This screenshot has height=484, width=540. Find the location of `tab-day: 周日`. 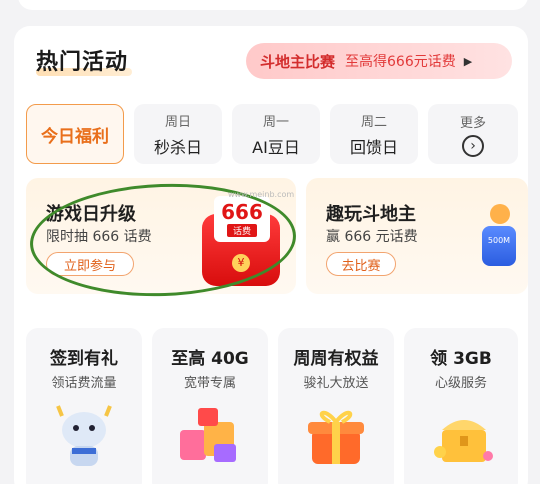

tab-day: 周日 is located at coordinates (177, 122).